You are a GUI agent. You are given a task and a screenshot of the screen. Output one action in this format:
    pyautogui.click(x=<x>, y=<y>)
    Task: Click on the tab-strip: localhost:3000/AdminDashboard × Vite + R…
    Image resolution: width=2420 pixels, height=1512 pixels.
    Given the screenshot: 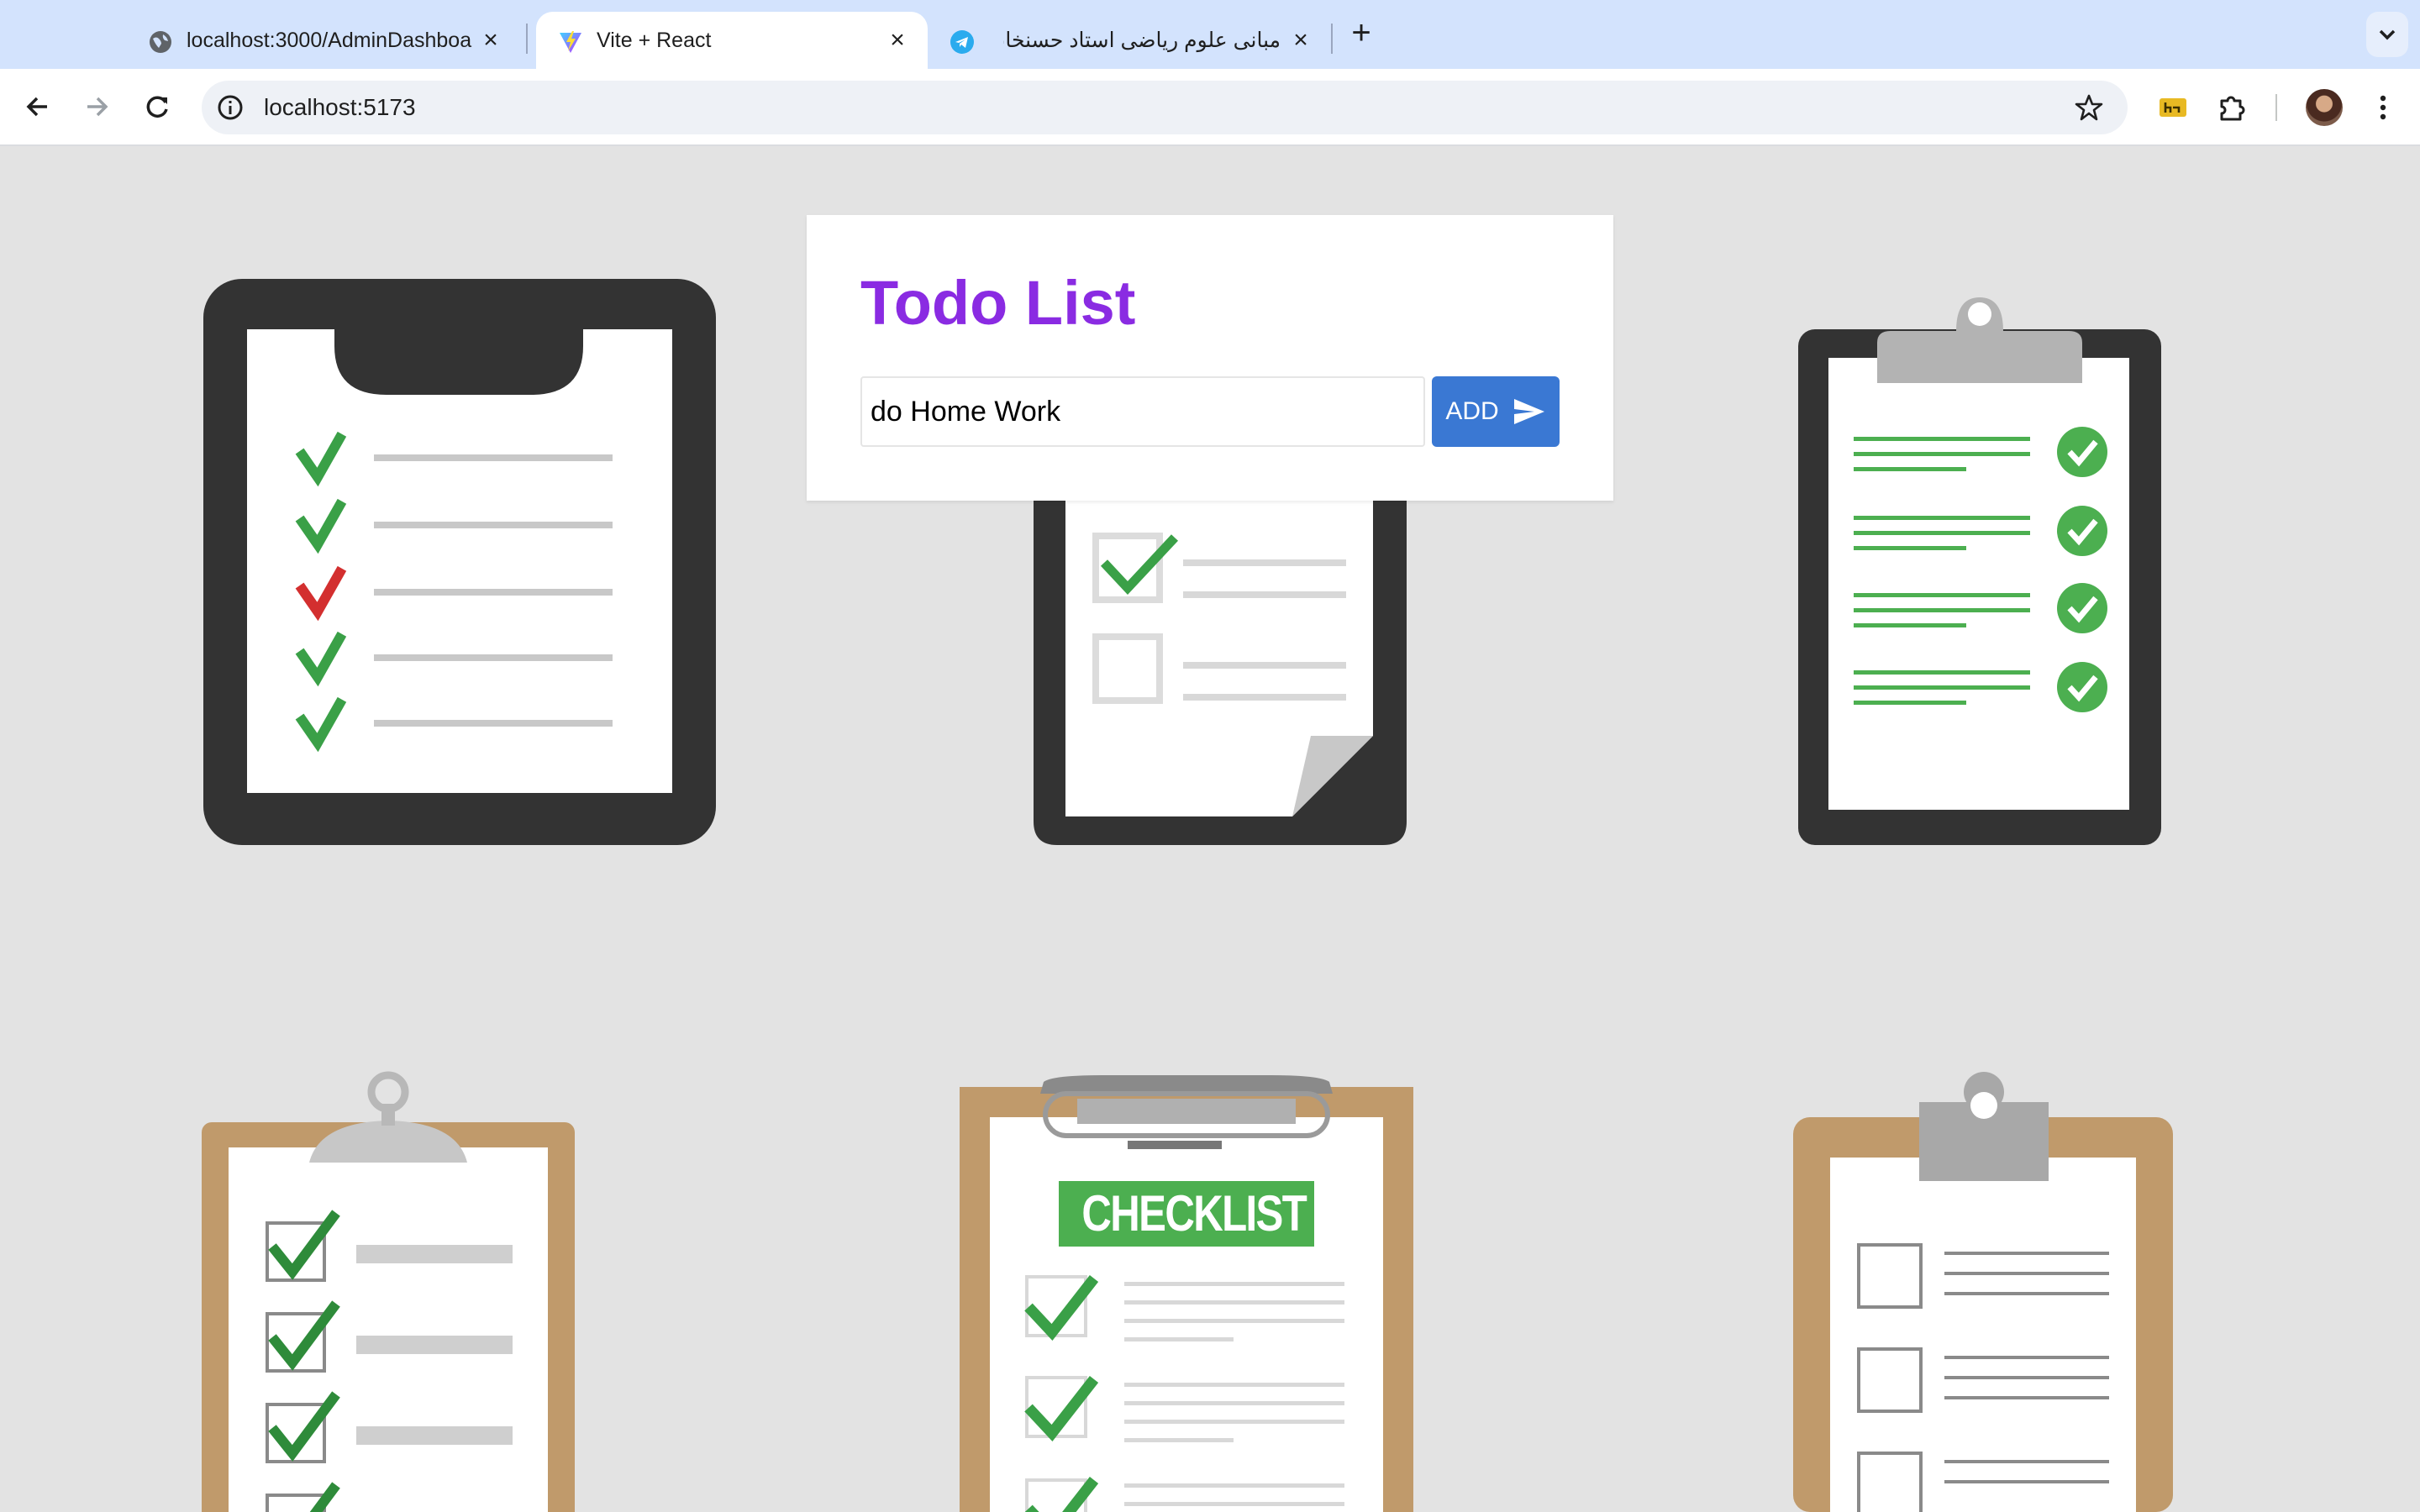 What is the action you would take?
    pyautogui.click(x=1210, y=34)
    